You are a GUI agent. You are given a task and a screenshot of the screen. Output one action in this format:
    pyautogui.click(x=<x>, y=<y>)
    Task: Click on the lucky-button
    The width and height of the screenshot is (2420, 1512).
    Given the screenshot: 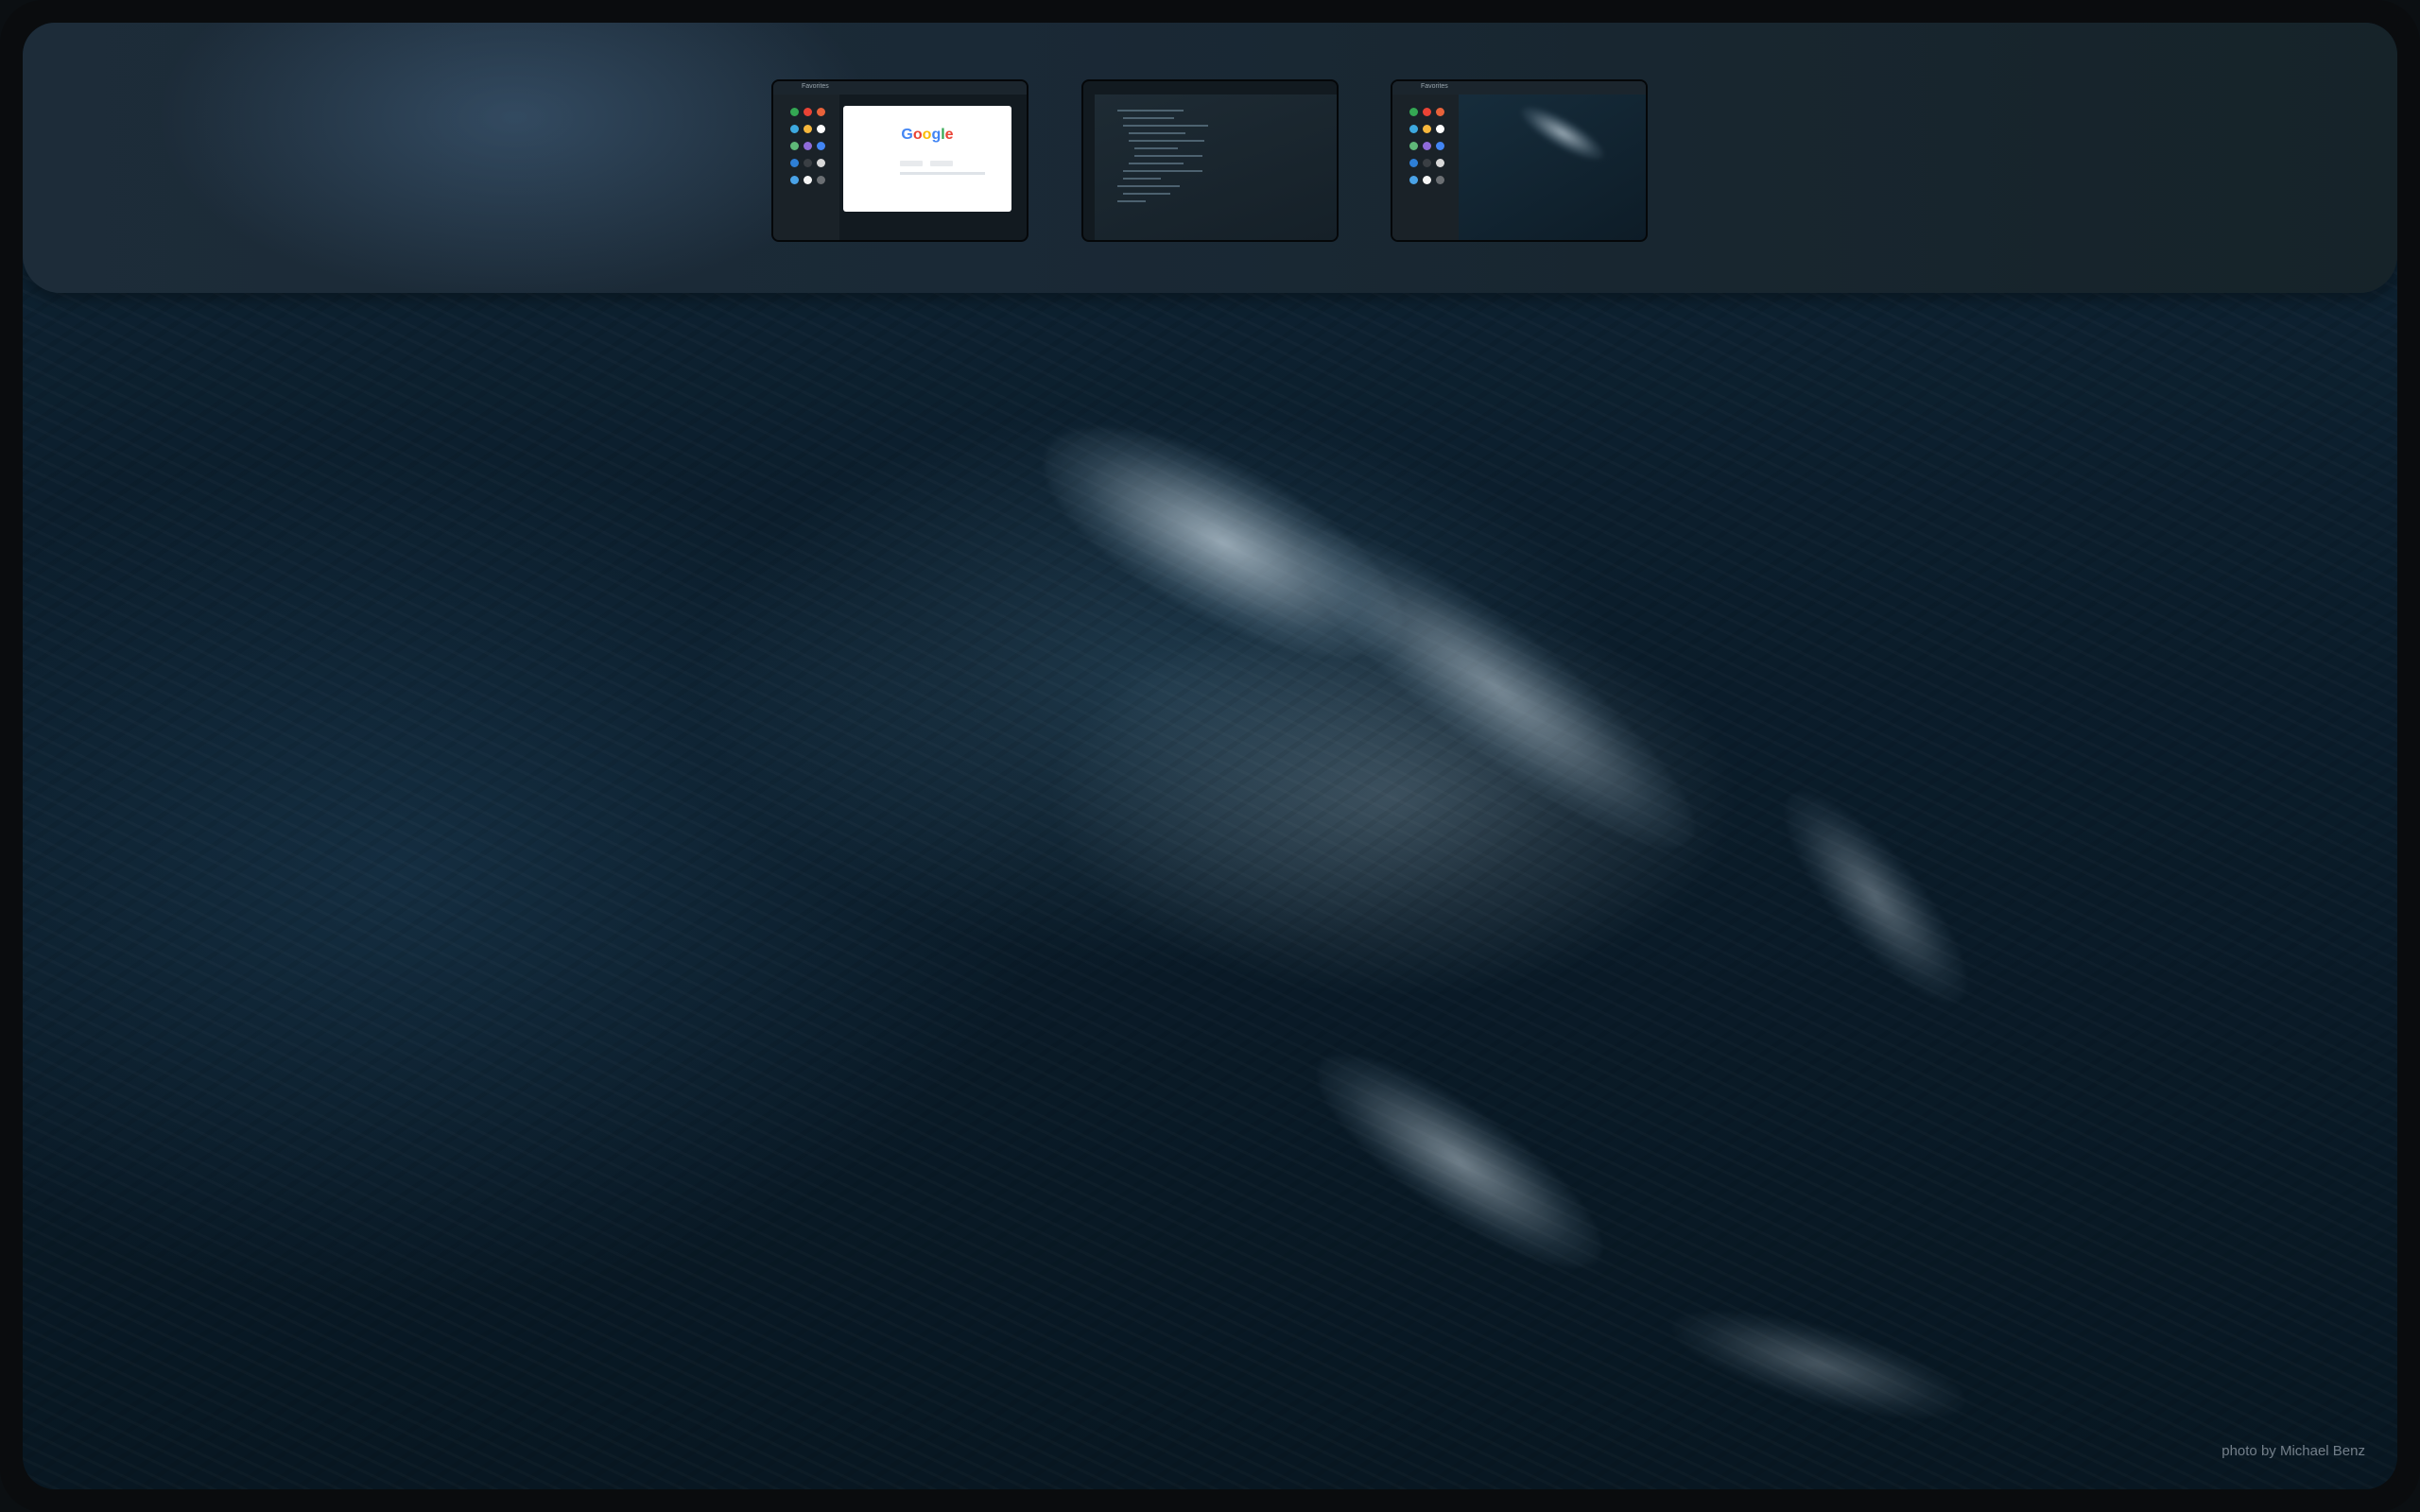 What is the action you would take?
    pyautogui.click(x=941, y=163)
    